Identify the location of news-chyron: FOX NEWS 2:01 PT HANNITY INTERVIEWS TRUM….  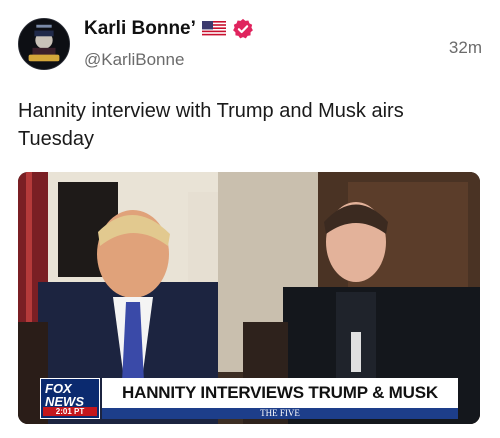
(249, 398).